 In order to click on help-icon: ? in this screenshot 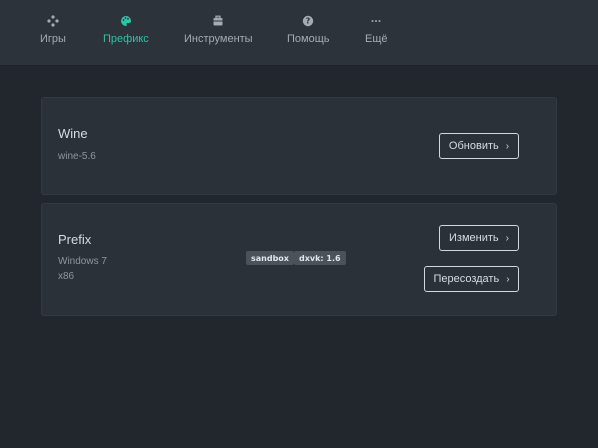, I will do `click(308, 21)`.